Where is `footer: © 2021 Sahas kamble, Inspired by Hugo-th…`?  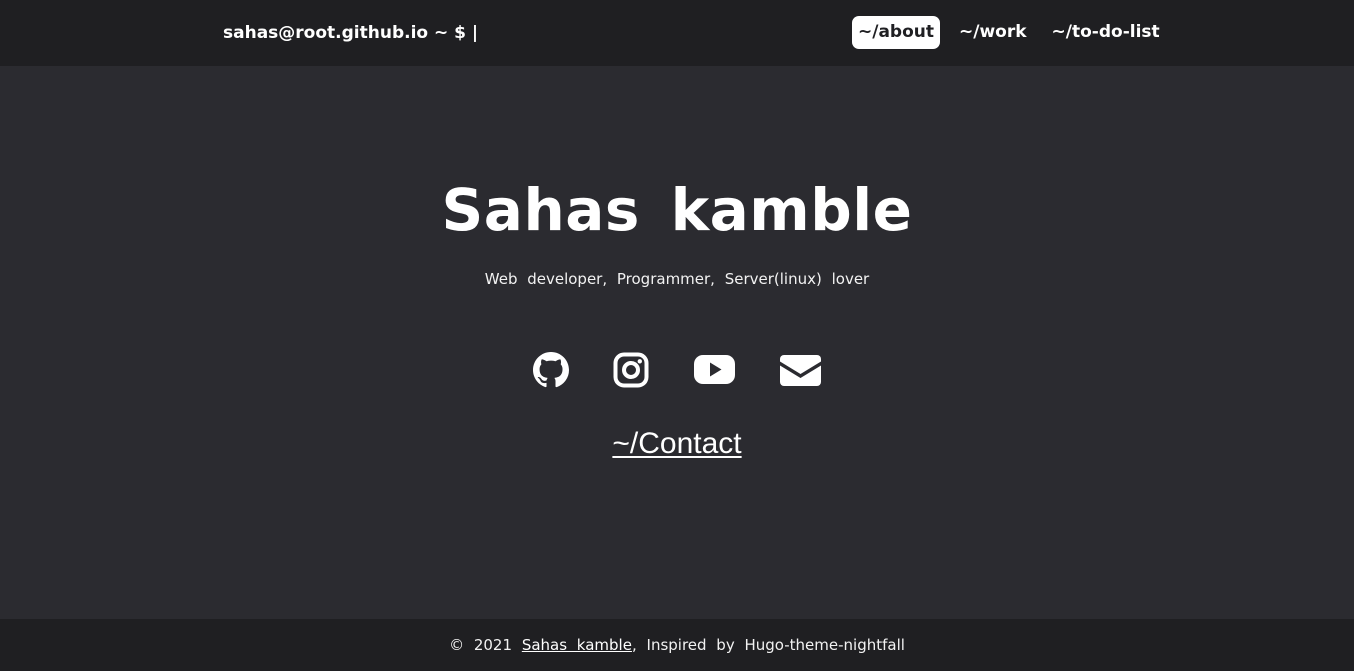
footer: © 2021 Sahas kamble, Inspired by Hugo-th… is located at coordinates (677, 645).